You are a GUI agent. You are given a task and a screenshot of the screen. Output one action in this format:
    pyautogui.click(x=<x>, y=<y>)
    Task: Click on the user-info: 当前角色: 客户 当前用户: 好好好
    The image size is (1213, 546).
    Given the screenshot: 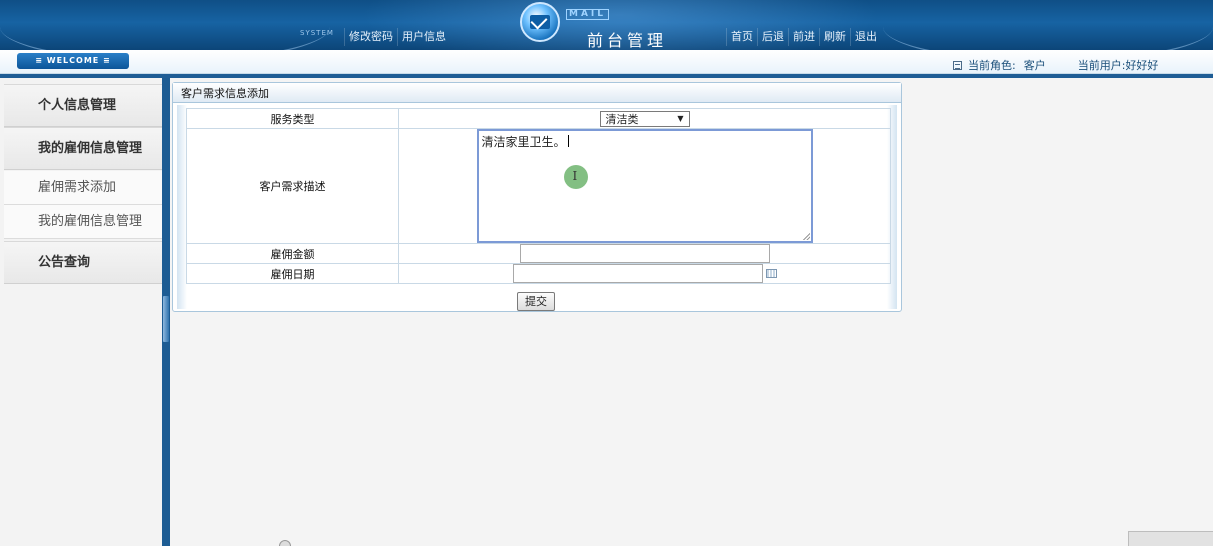 What is the action you would take?
    pyautogui.click(x=1055, y=65)
    